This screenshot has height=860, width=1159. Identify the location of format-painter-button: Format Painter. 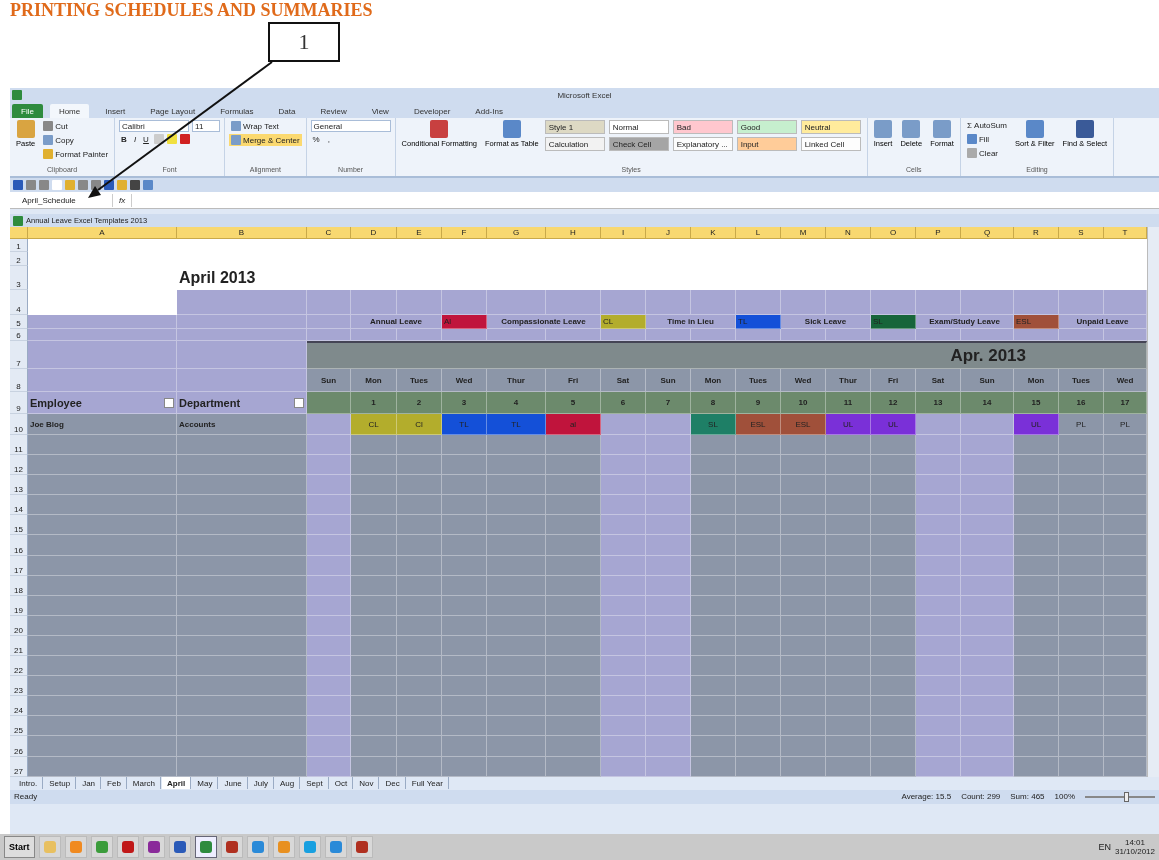
(76, 154).